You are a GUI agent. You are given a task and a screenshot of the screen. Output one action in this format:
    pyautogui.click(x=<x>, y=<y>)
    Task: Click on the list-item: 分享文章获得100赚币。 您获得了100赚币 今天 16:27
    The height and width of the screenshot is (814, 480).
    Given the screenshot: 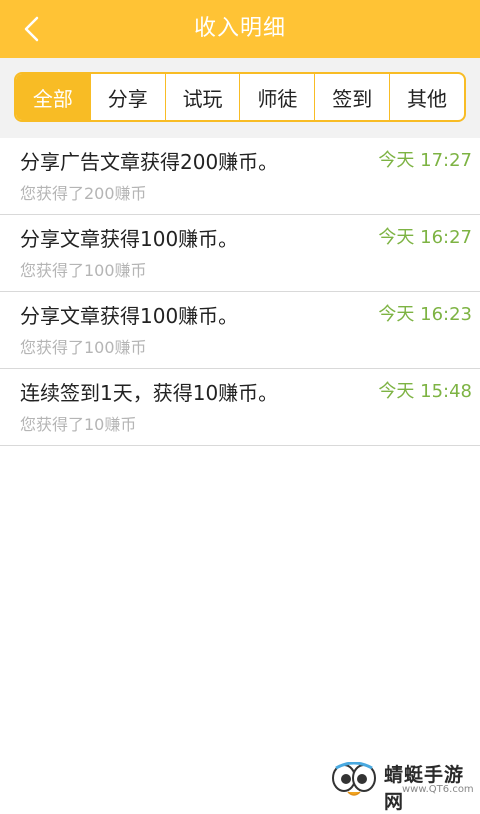 What is the action you would take?
    pyautogui.click(x=240, y=253)
    